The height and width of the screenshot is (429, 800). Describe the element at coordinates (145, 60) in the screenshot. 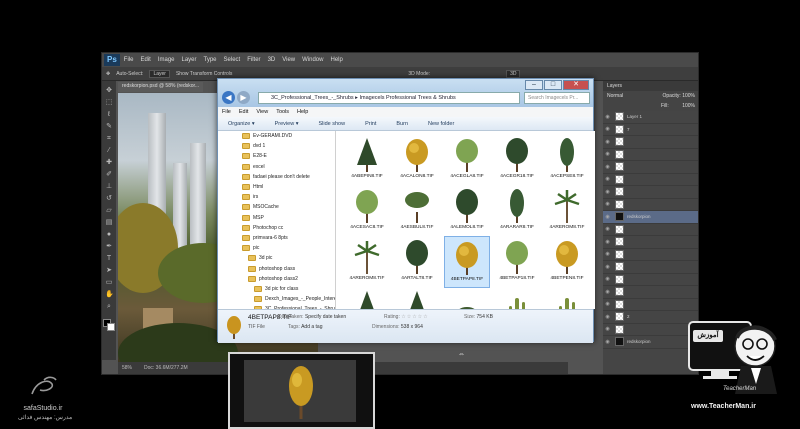

I see `ps-menu-edit: Edit` at that location.